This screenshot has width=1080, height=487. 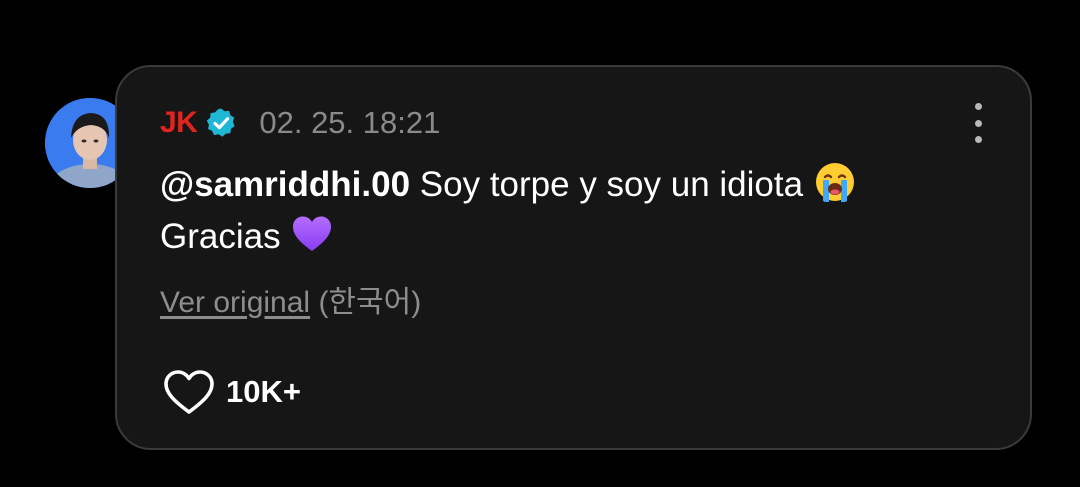 What do you see at coordinates (350, 122) in the screenshot?
I see `comment-timestamp: 02. 25. 18:21` at bounding box center [350, 122].